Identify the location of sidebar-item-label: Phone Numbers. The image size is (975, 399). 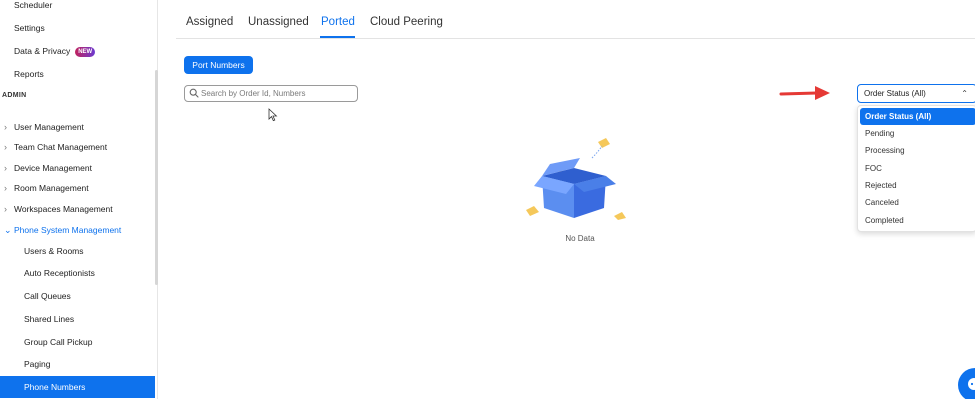
(55, 387).